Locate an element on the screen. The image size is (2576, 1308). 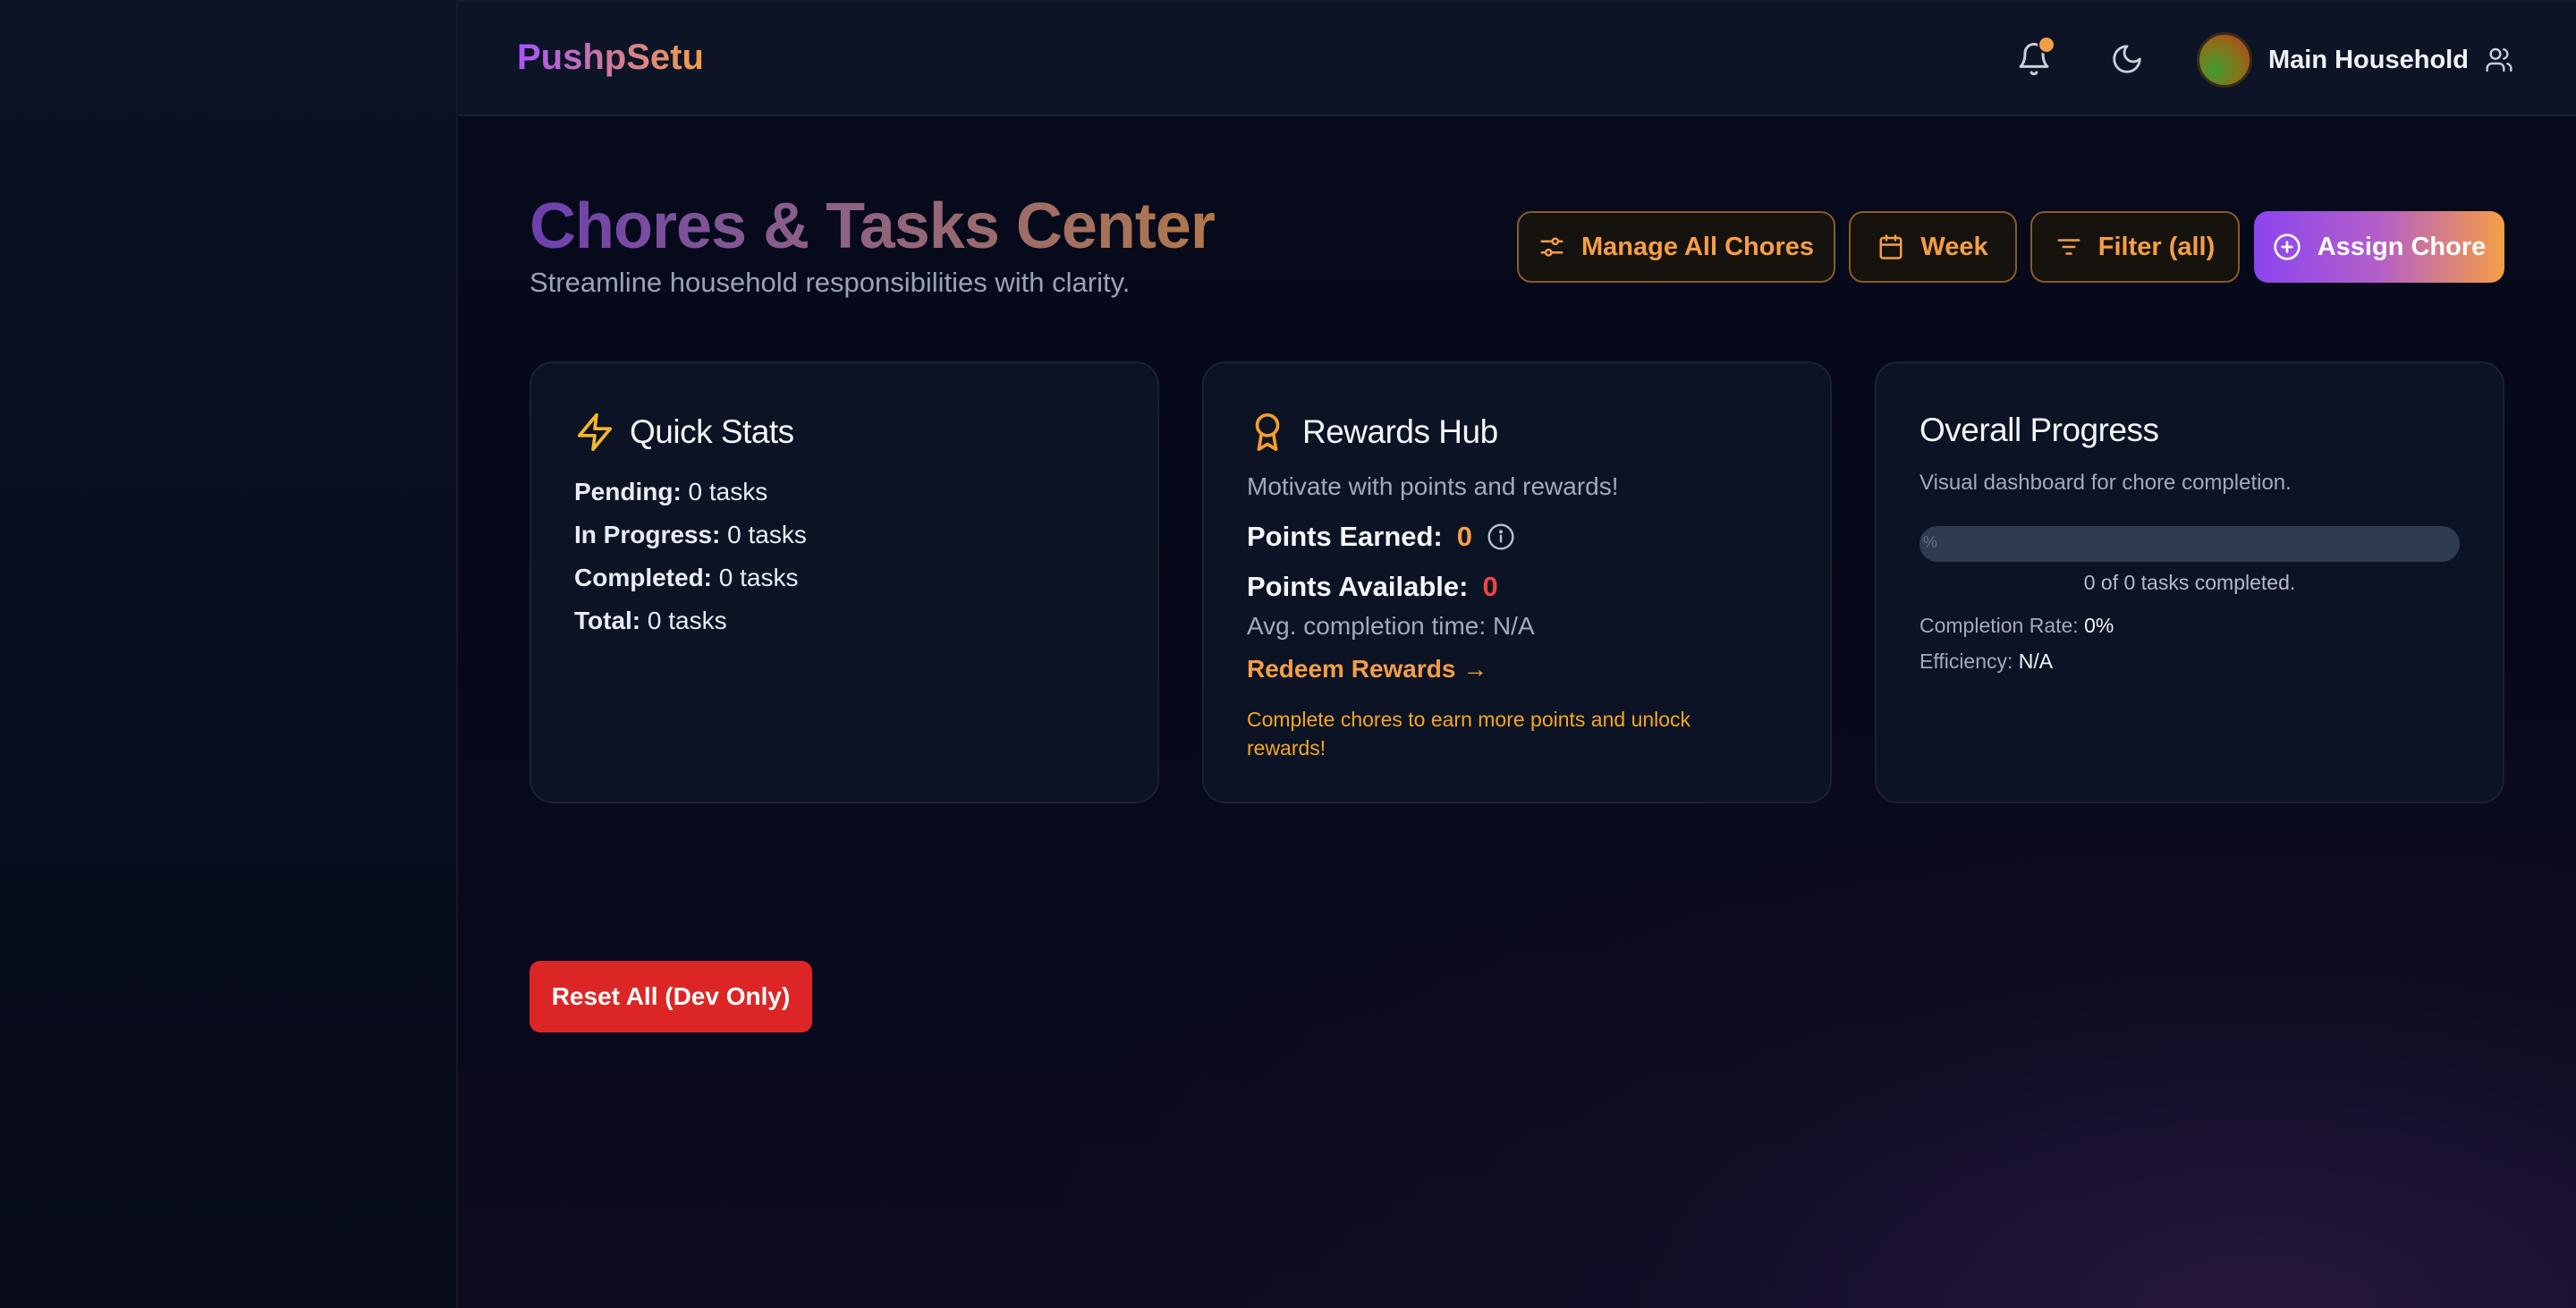
page-title: Chores & Tasks Center is located at coordinates (873, 226).